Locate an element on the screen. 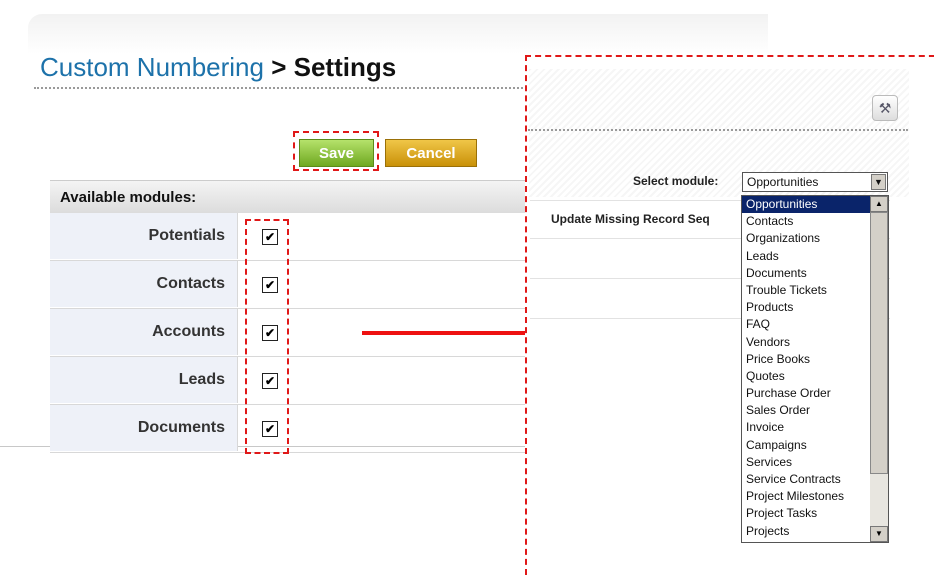 The image size is (934, 575). dropdown-option: Contacts is located at coordinates (815, 221).